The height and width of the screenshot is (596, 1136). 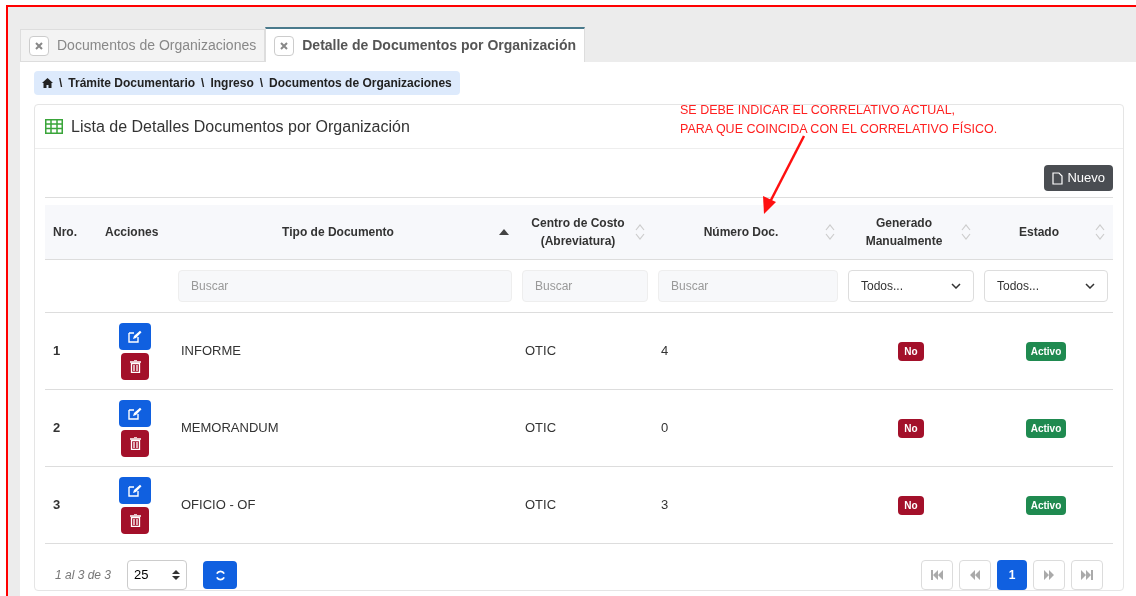 I want to click on breadcrumb-item: Trámite Documentario, so click(x=132, y=83).